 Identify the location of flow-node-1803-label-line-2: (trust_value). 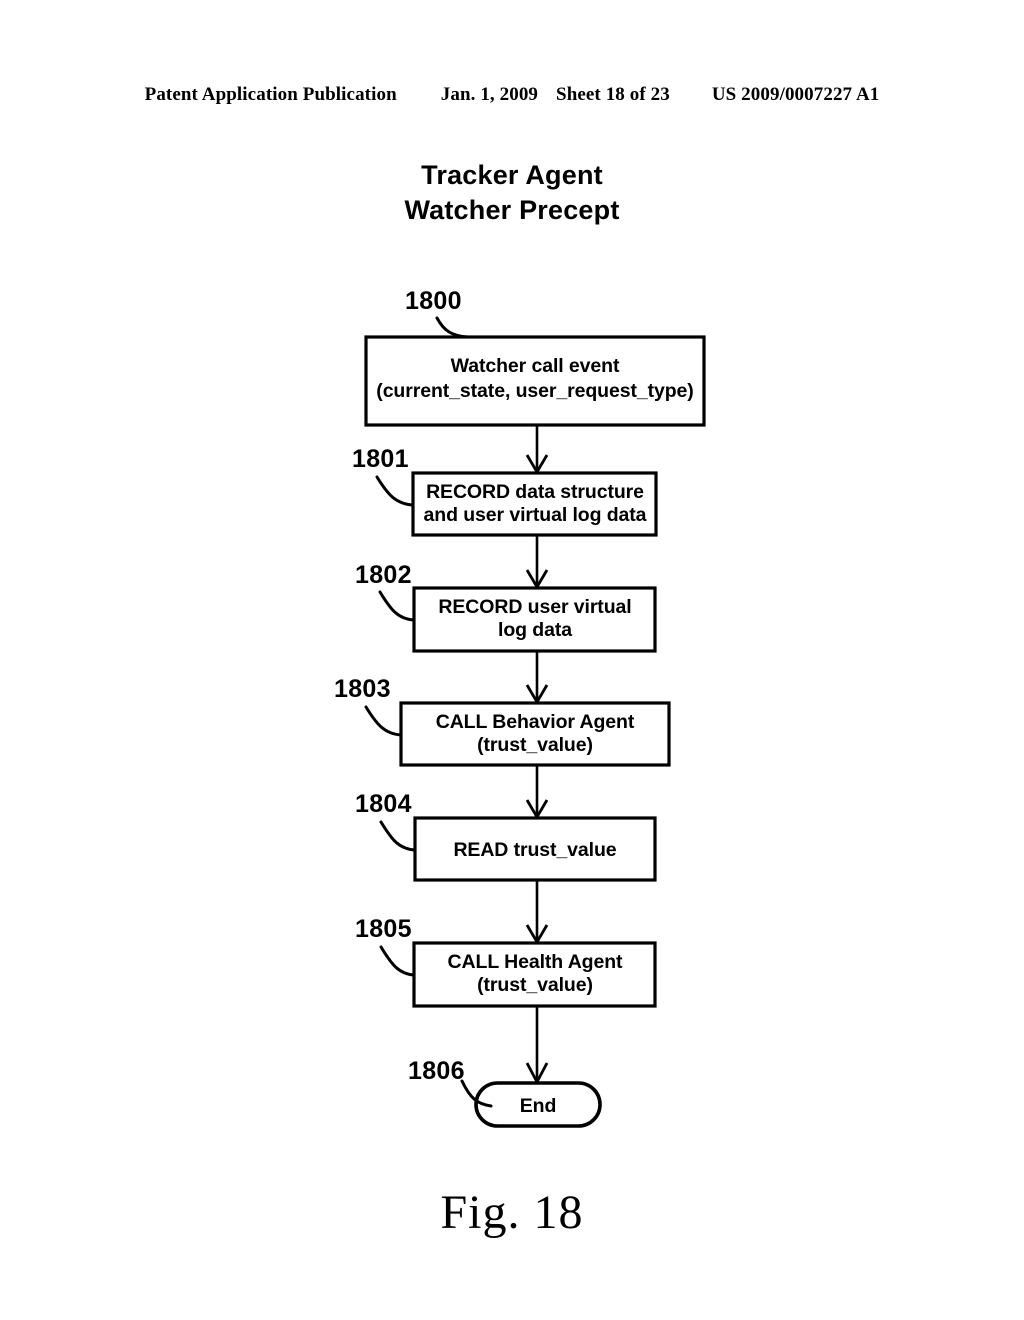
(535, 745).